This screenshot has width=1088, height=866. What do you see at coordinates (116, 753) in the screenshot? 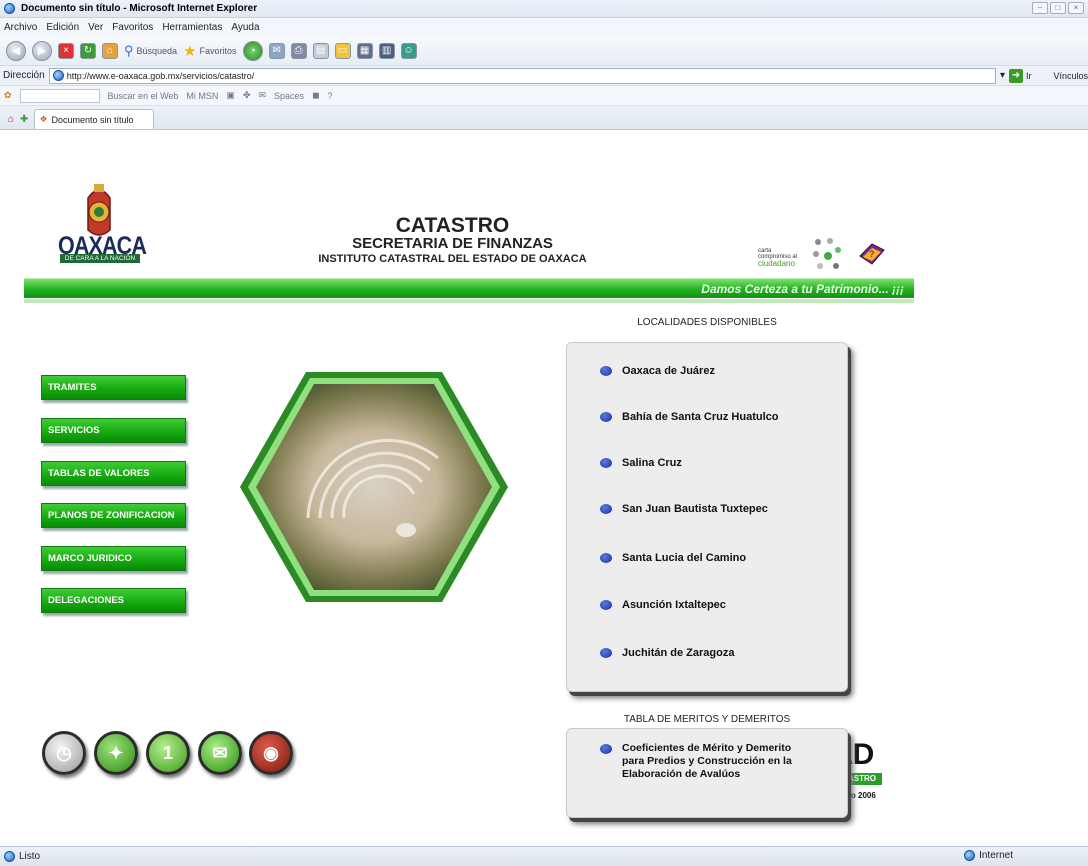
I see `globe-icon: ✦` at bounding box center [116, 753].